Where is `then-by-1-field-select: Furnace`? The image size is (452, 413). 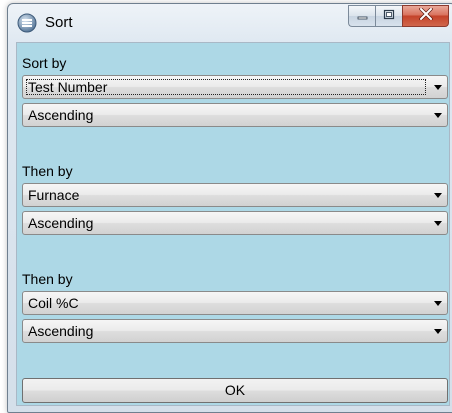 then-by-1-field-select: Furnace is located at coordinates (235, 195).